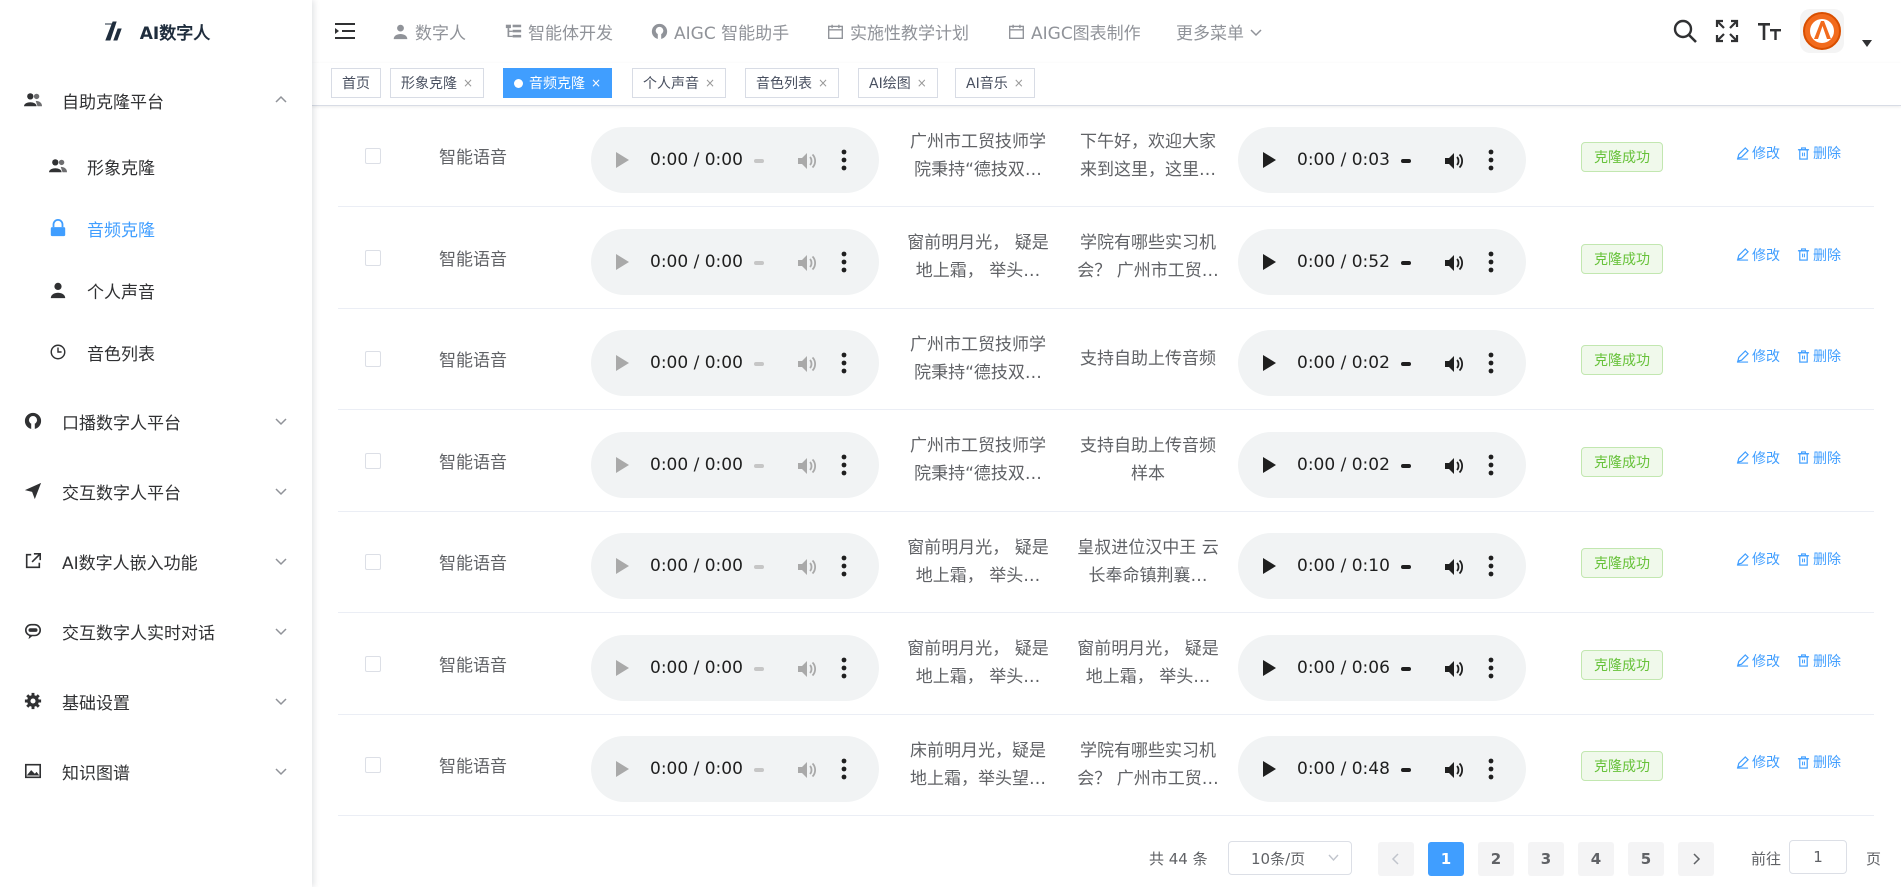 The height and width of the screenshot is (887, 1901). Describe the element at coordinates (1446, 859) in the screenshot. I see `page-button-1: 1` at that location.